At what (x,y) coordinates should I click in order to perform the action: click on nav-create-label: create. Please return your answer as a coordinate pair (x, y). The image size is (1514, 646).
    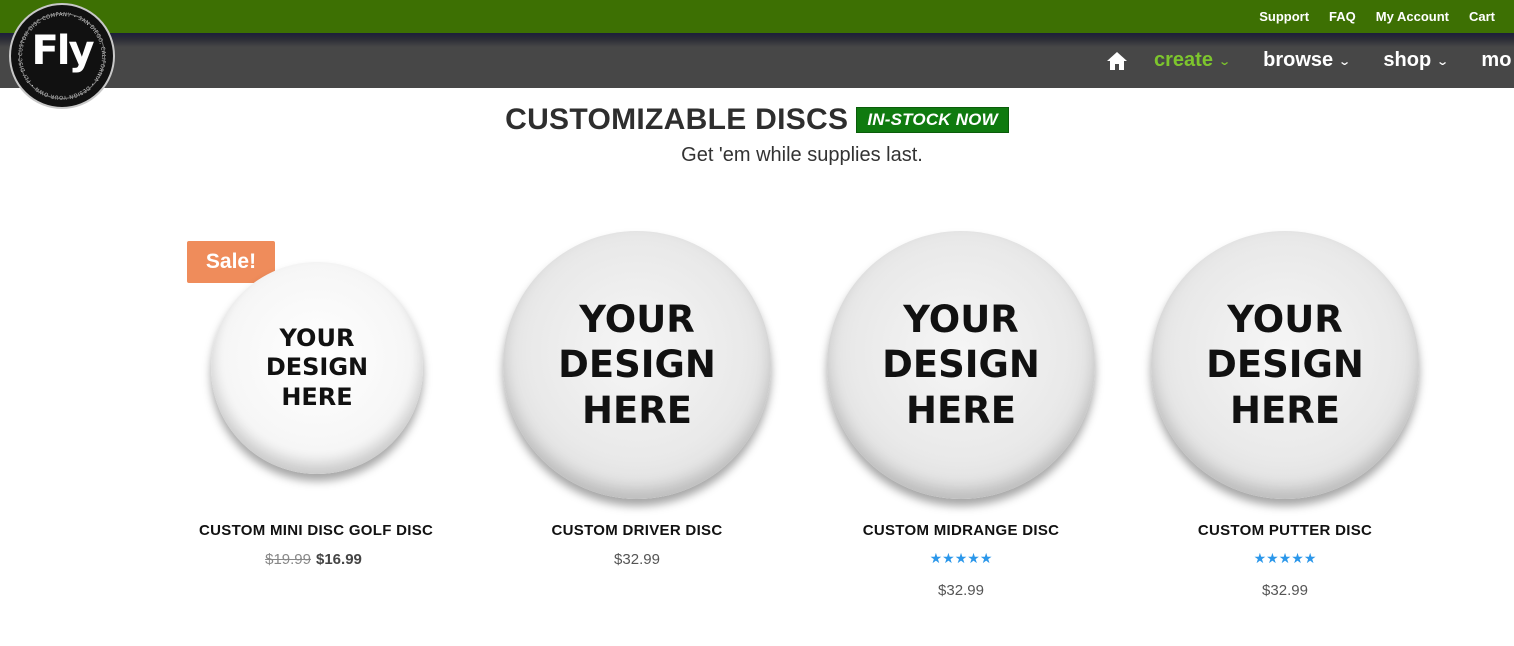
    Looking at the image, I should click on (1183, 60).